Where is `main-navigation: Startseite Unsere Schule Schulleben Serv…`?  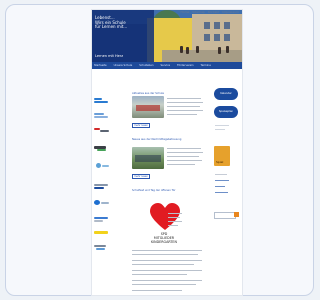
main-navigation: Startseite Unsere Schule Schulleben Serv… is located at coordinates (167, 65).